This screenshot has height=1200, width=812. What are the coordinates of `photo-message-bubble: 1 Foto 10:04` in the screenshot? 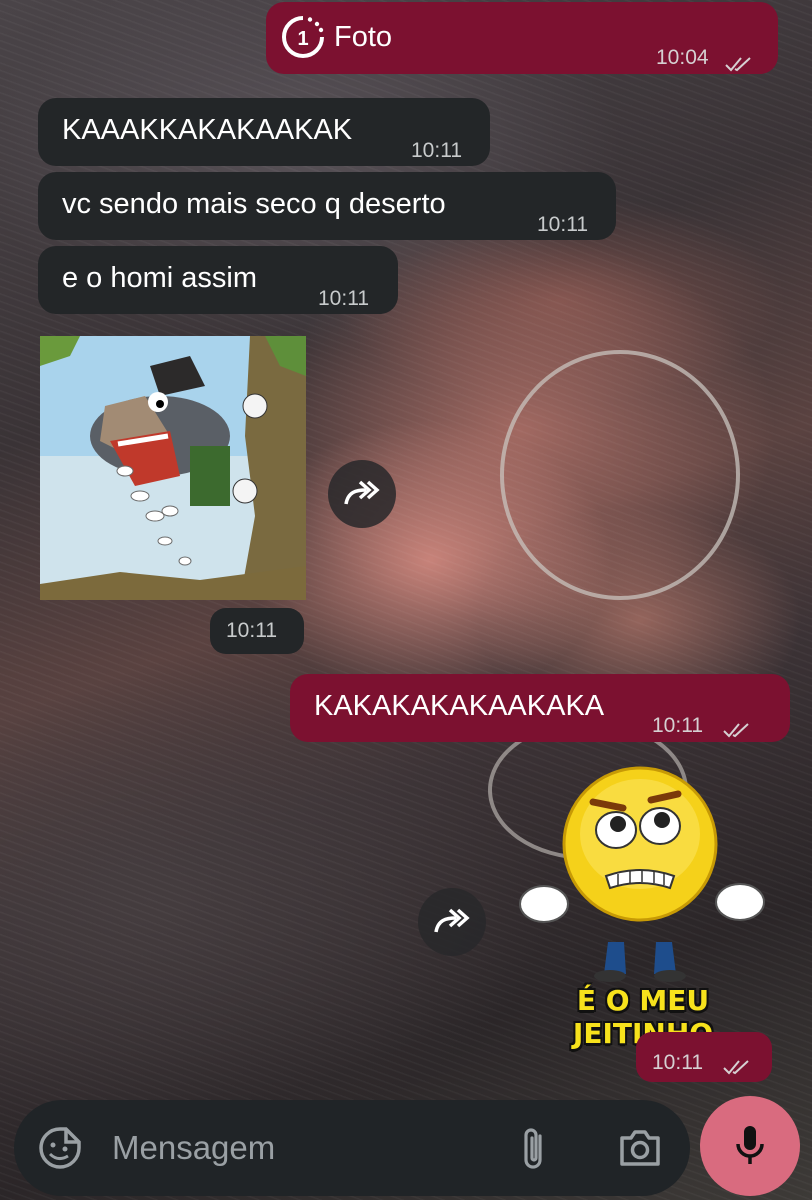 It's located at (522, 38).